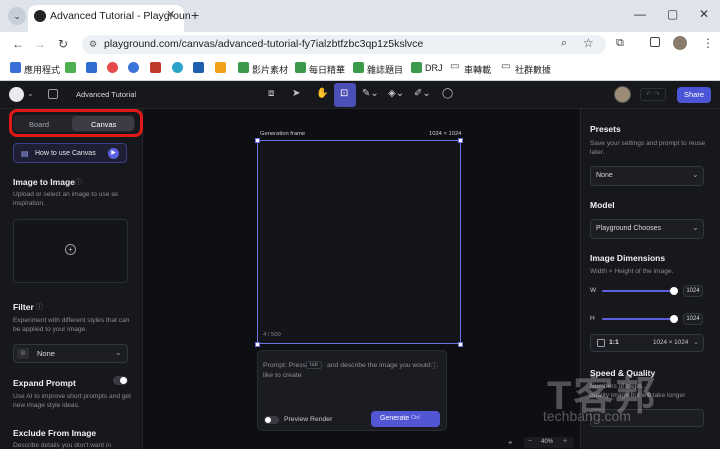  What do you see at coordinates (510, 443) in the screenshot?
I see `fit-view-icon: ⌖` at bounding box center [510, 443].